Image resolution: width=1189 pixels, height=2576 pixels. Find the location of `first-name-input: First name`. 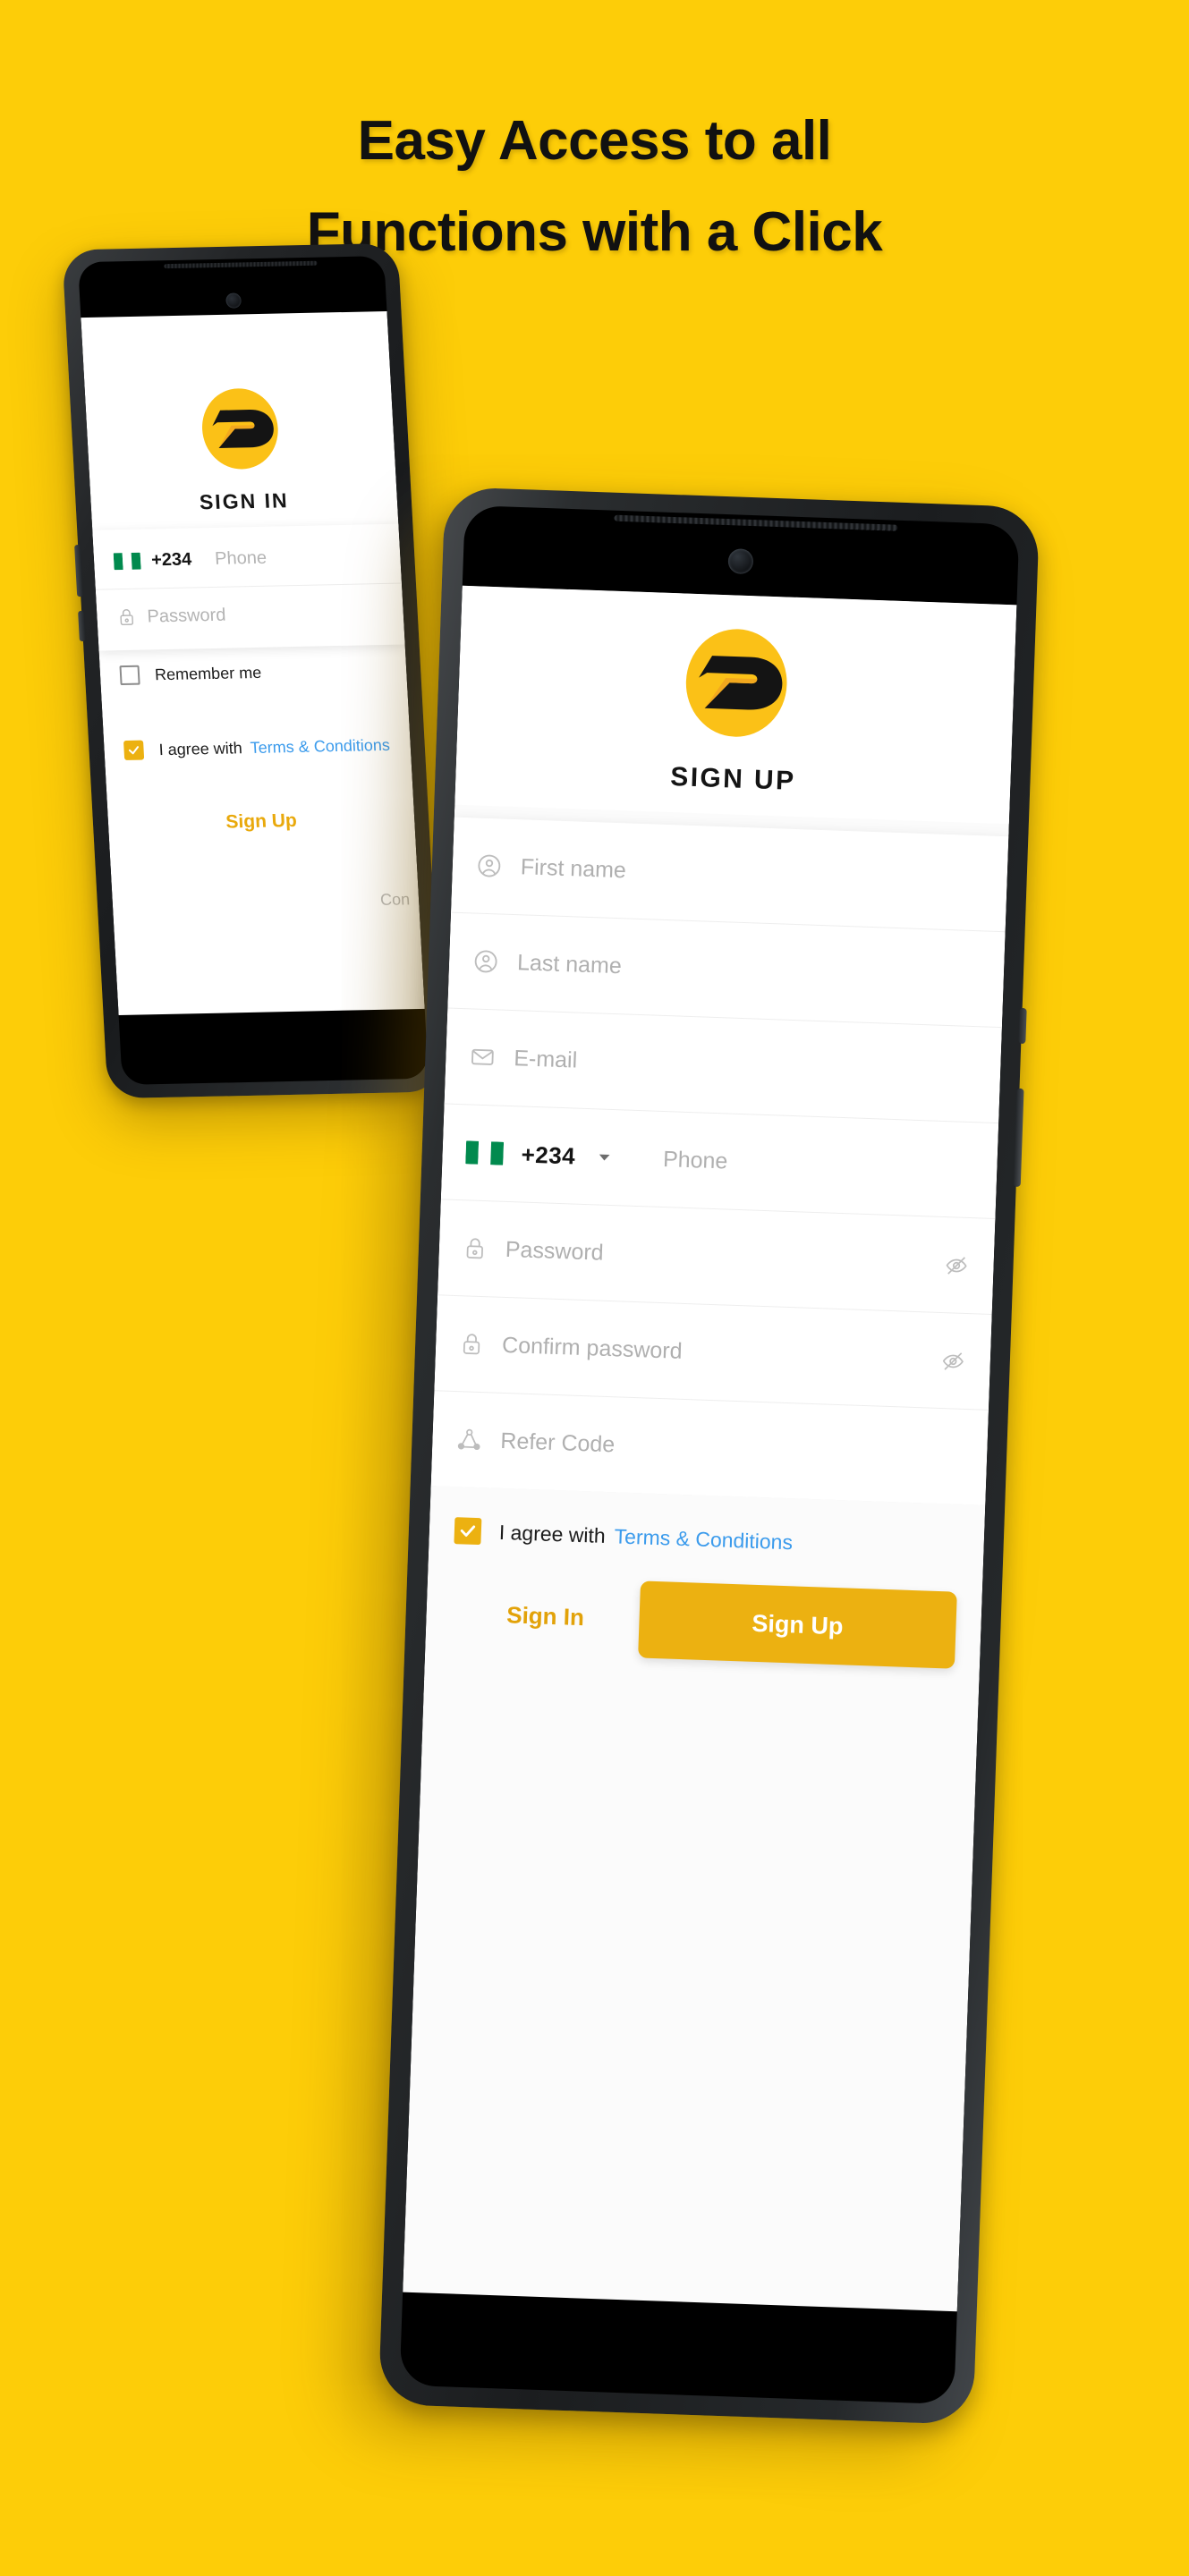

first-name-input: First name is located at coordinates (573, 869).